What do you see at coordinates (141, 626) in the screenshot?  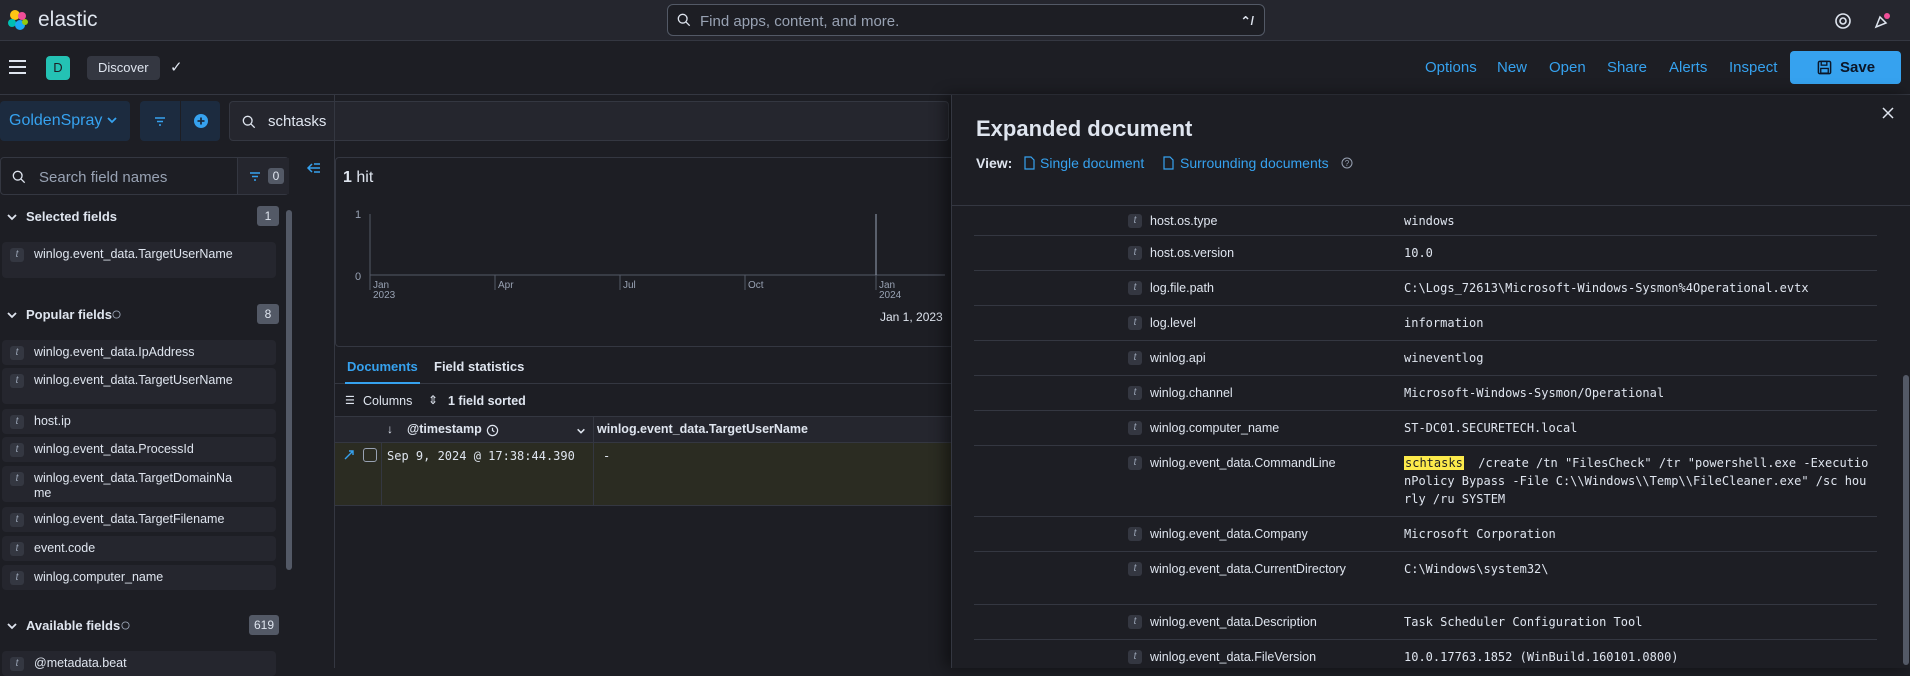 I see `available-fields-header: Available fields 619` at bounding box center [141, 626].